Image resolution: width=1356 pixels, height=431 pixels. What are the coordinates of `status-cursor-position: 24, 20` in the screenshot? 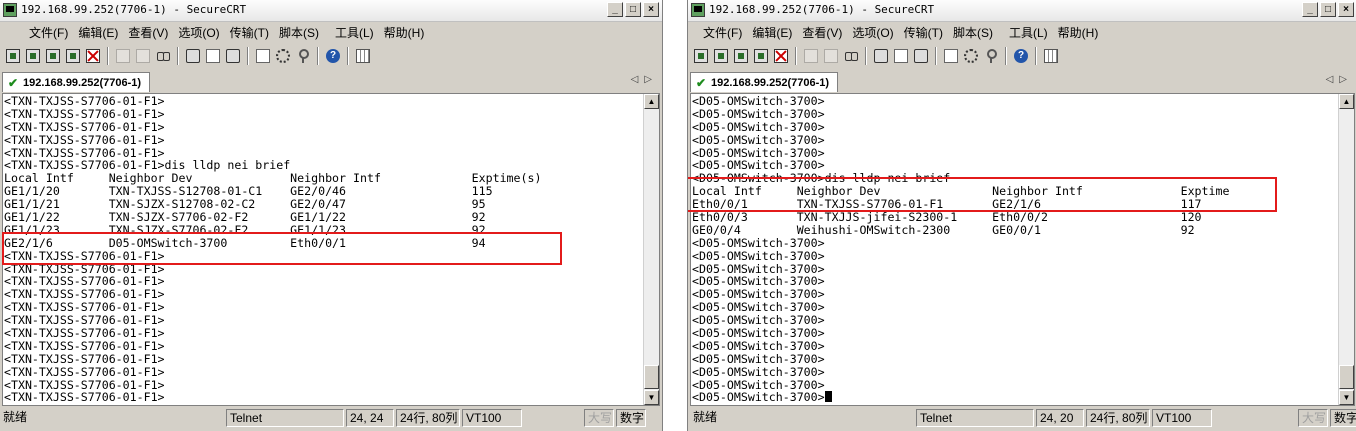 It's located at (1060, 418).